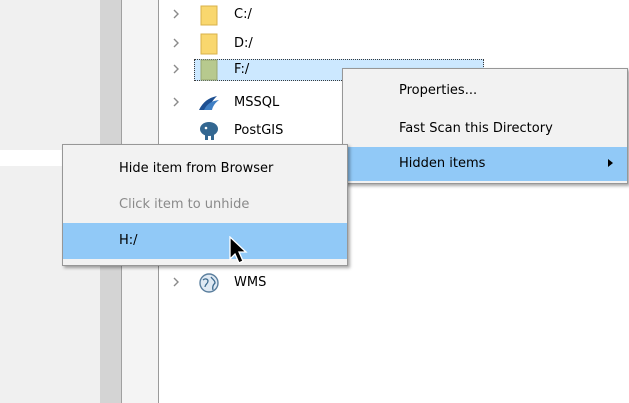 This screenshot has height=403, width=629. Describe the element at coordinates (196, 168) in the screenshot. I see `menu-item-label: Hide item from Browser` at that location.